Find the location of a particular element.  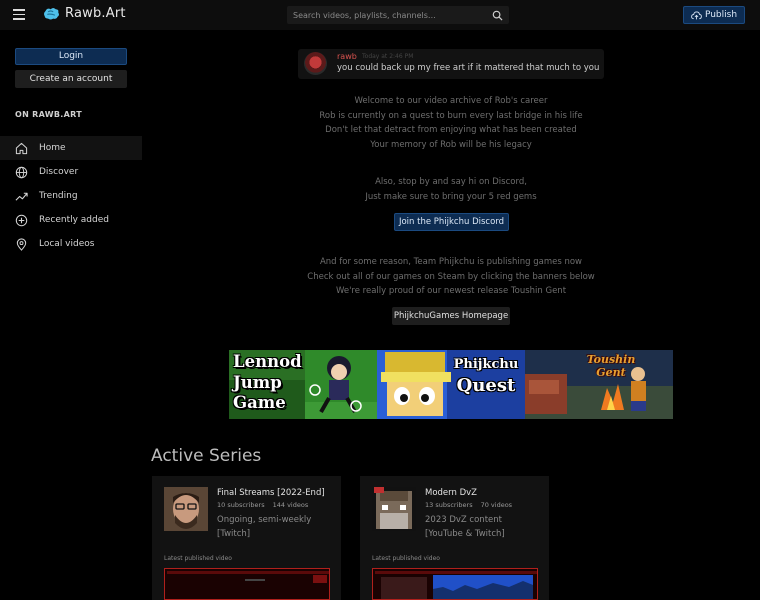

top-header: Rawb.Art Publish is located at coordinates (380, 15).